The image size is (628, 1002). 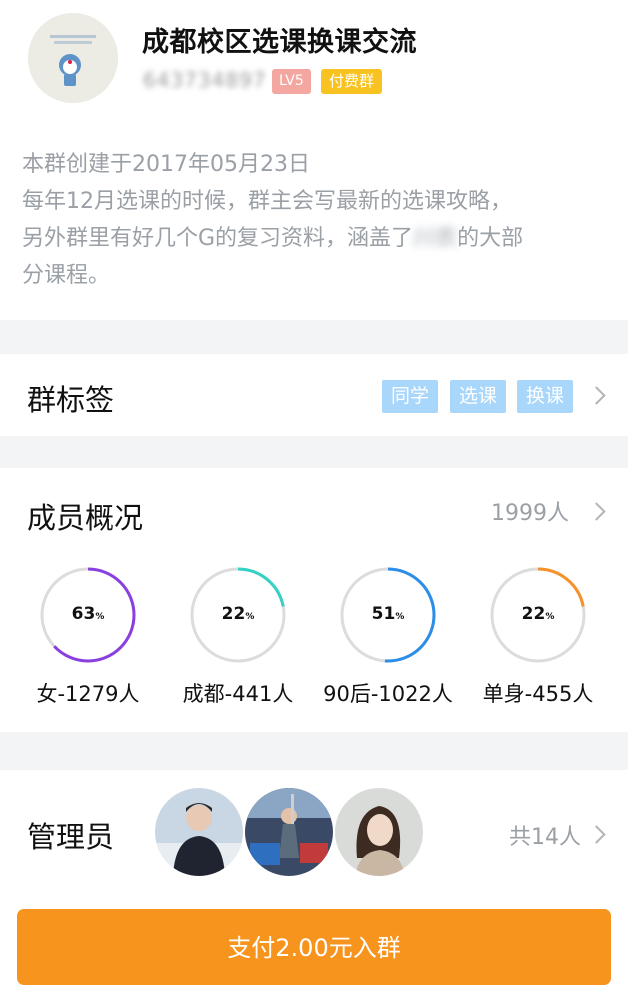 I want to click on stat-label: 成都-441人, so click(x=238, y=694).